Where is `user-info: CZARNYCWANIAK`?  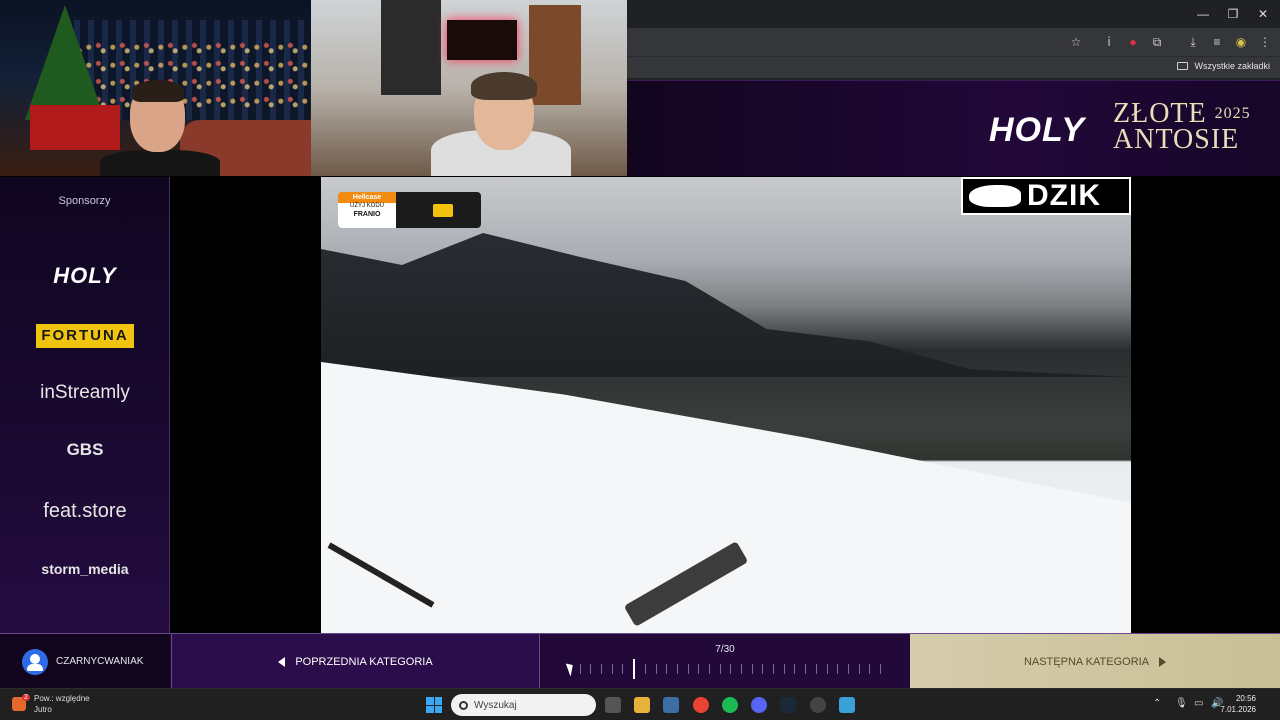
user-info: CZARNYCWANIAK is located at coordinates (85, 661).